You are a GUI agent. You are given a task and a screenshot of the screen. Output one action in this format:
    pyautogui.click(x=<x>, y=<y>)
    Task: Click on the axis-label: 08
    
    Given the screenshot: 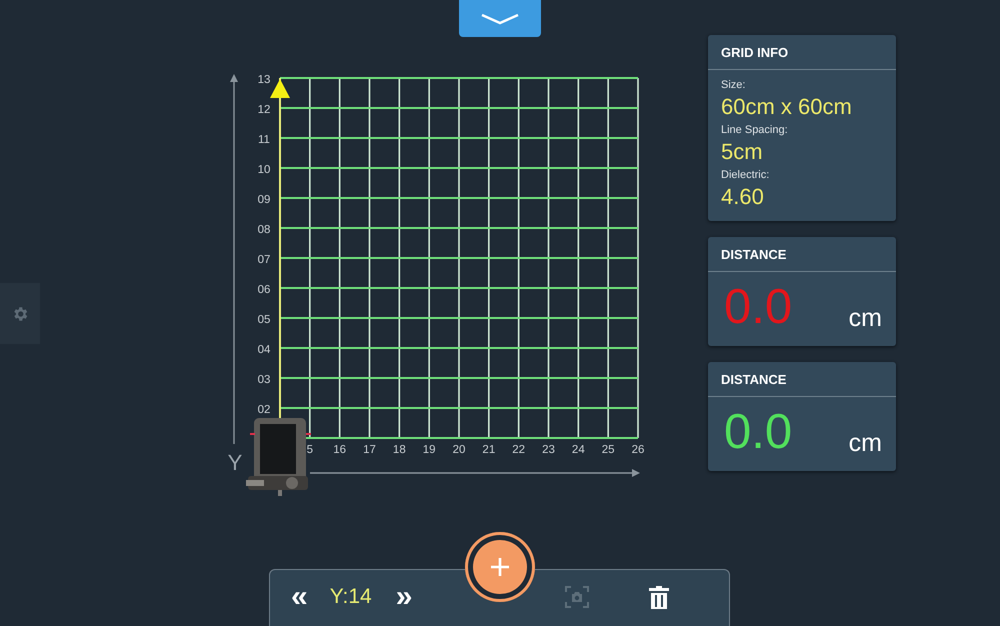 What is the action you would take?
    pyautogui.click(x=264, y=230)
    